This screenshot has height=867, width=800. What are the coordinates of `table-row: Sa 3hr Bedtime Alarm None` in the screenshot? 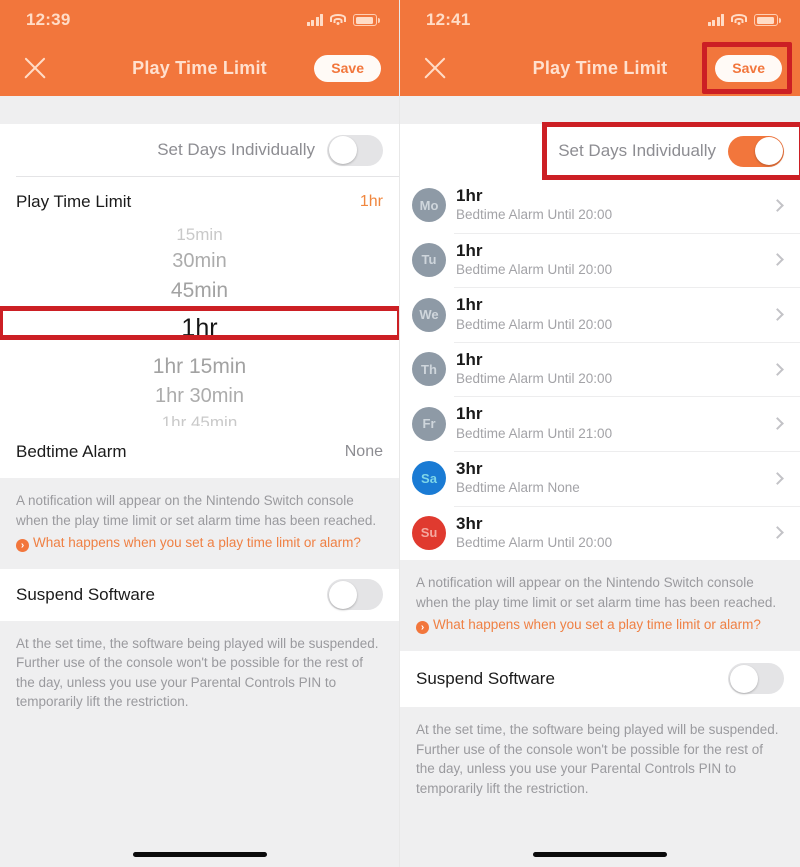 It's located at (600, 478).